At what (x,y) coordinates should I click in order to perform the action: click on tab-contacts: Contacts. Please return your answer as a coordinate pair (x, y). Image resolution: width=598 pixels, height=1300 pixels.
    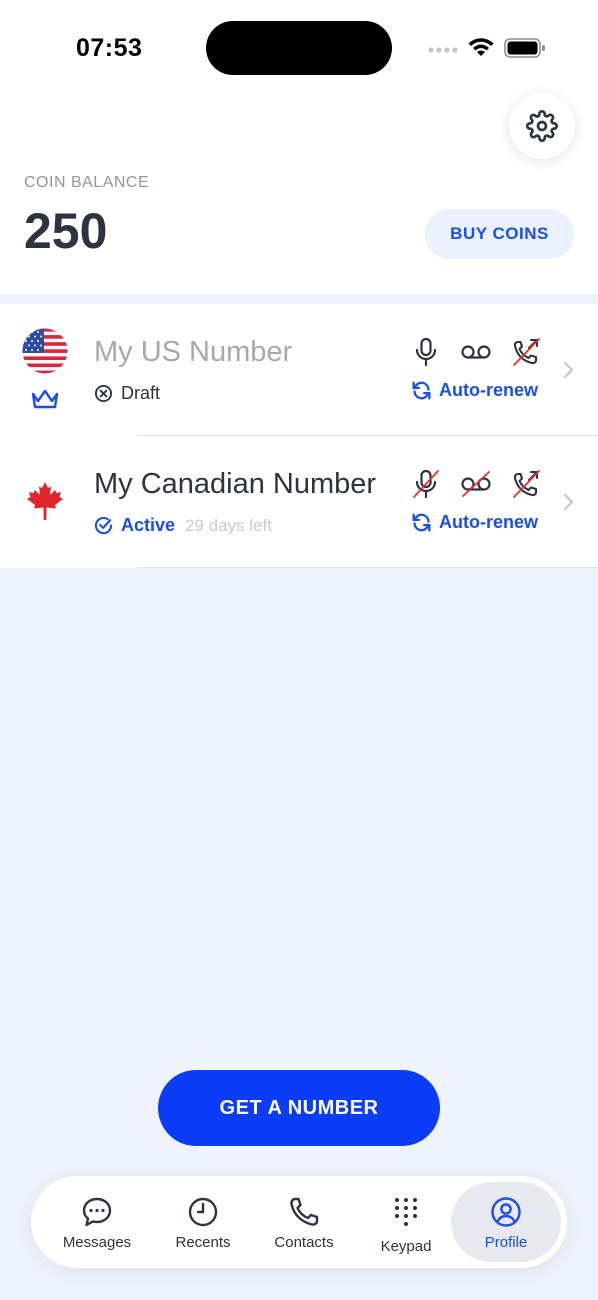
    Looking at the image, I should click on (304, 1222).